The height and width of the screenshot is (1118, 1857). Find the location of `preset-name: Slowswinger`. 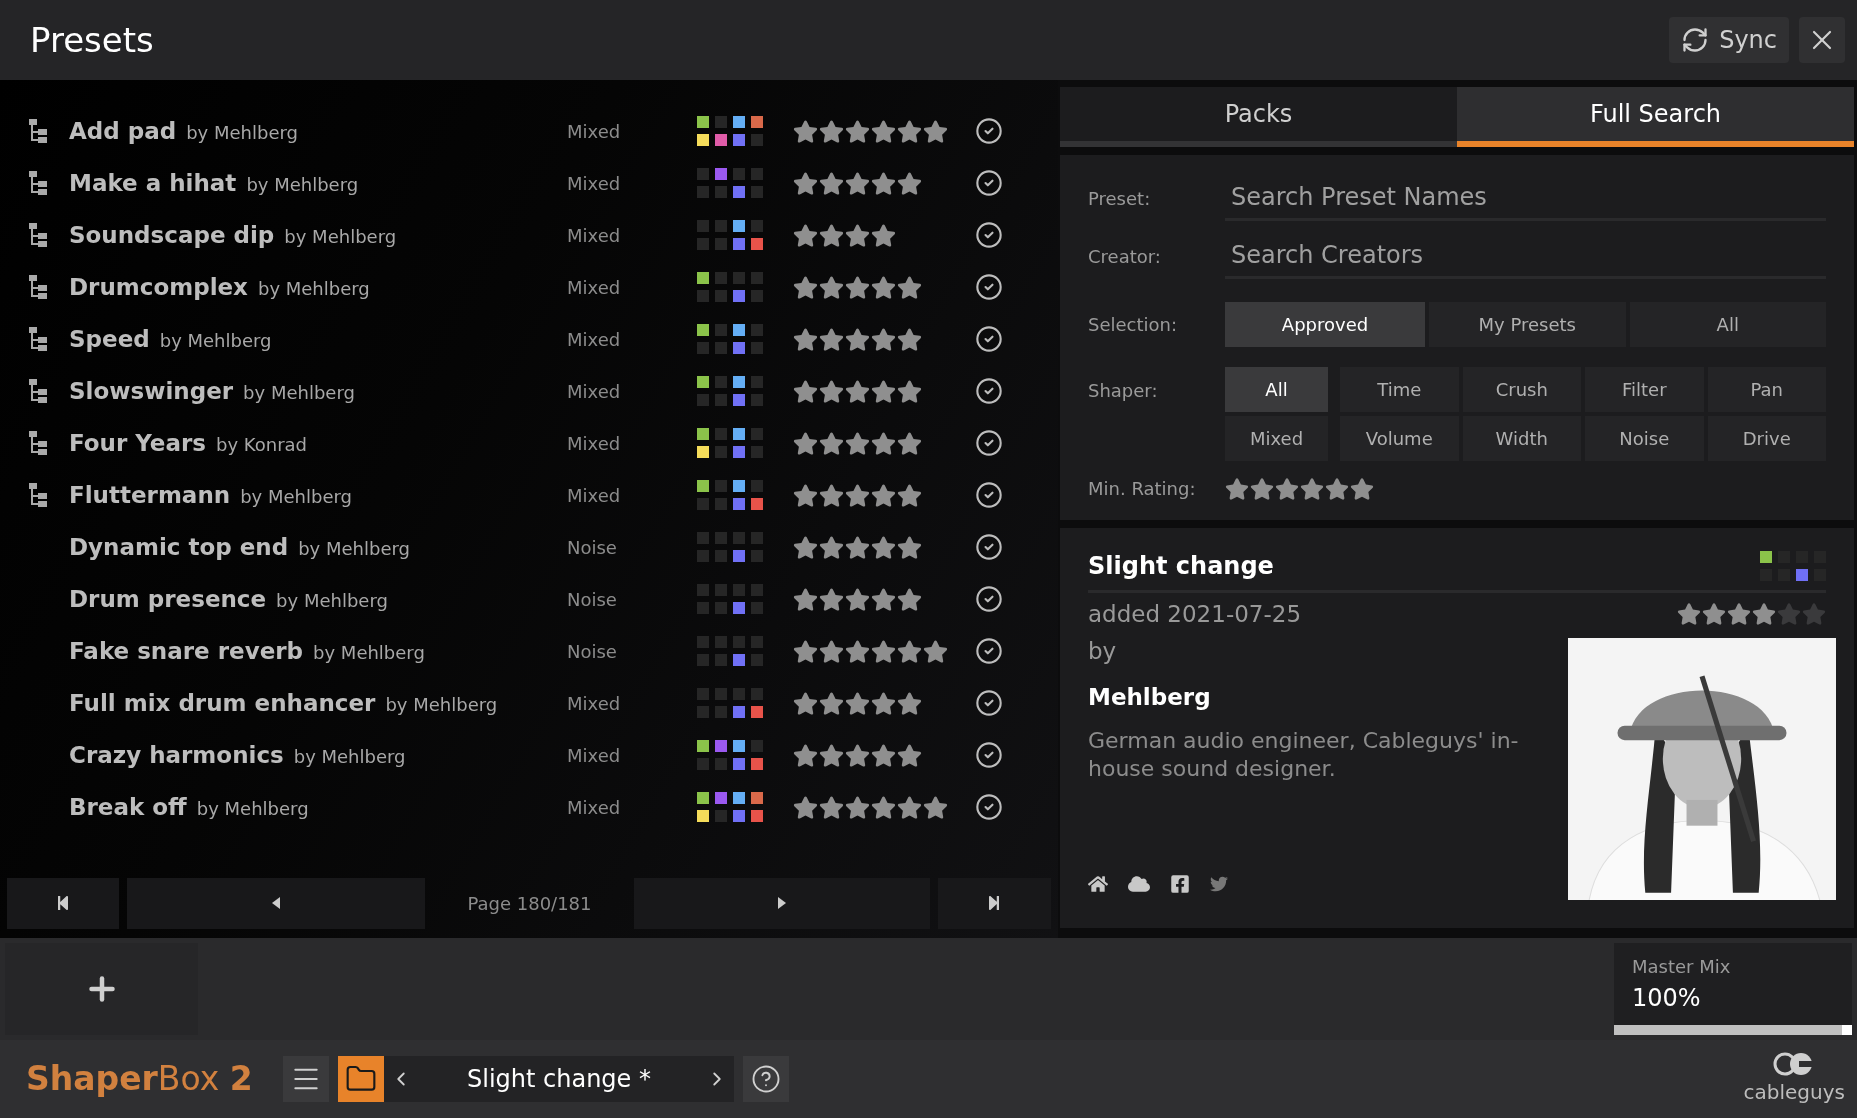

preset-name: Slowswinger is located at coordinates (151, 391).